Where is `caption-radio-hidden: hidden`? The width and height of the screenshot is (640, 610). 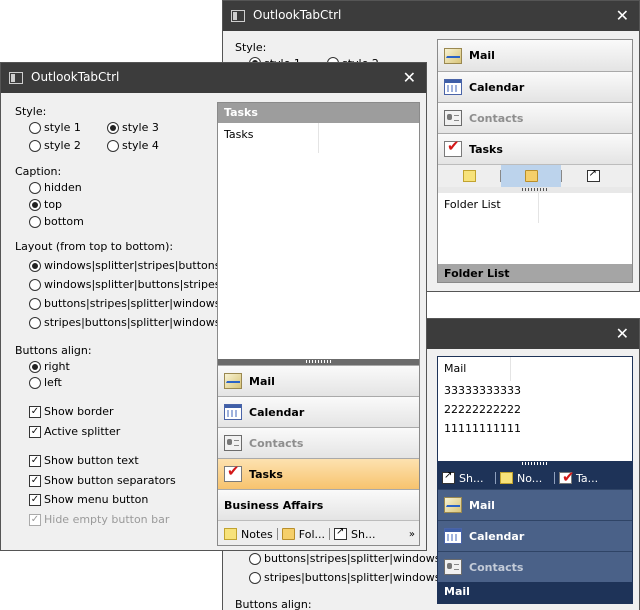
caption-radio-hidden: hidden is located at coordinates (55, 187).